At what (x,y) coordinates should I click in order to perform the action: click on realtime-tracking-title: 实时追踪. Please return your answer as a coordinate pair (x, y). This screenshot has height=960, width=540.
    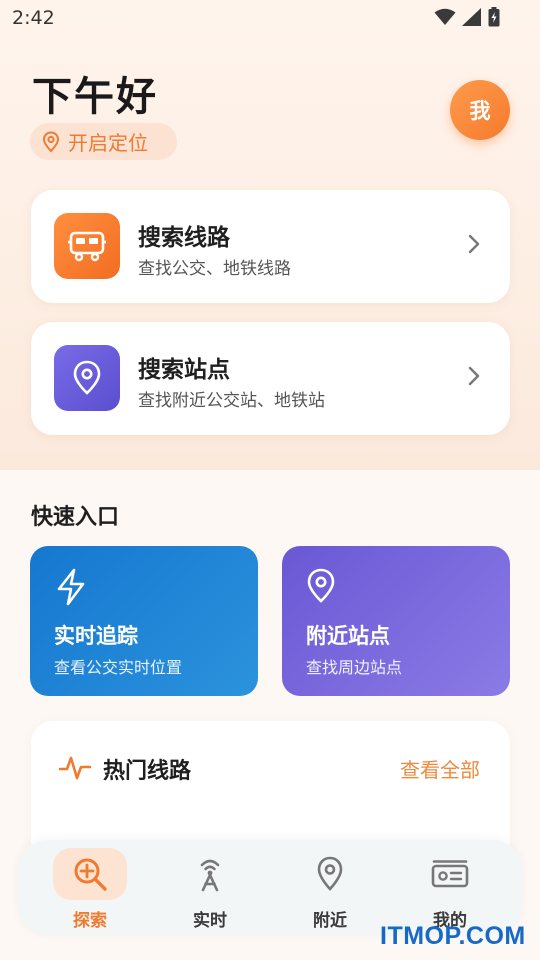
    Looking at the image, I should click on (96, 636).